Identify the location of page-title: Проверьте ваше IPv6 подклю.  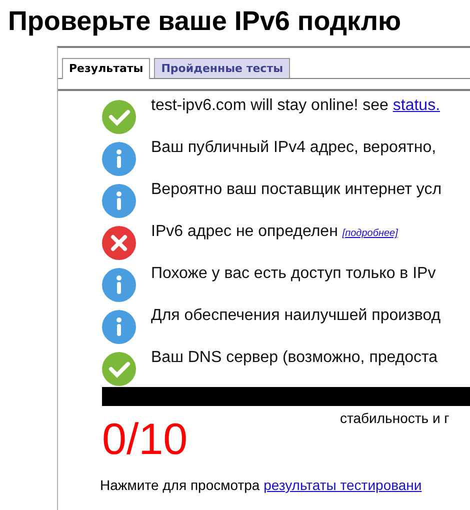
(204, 20).